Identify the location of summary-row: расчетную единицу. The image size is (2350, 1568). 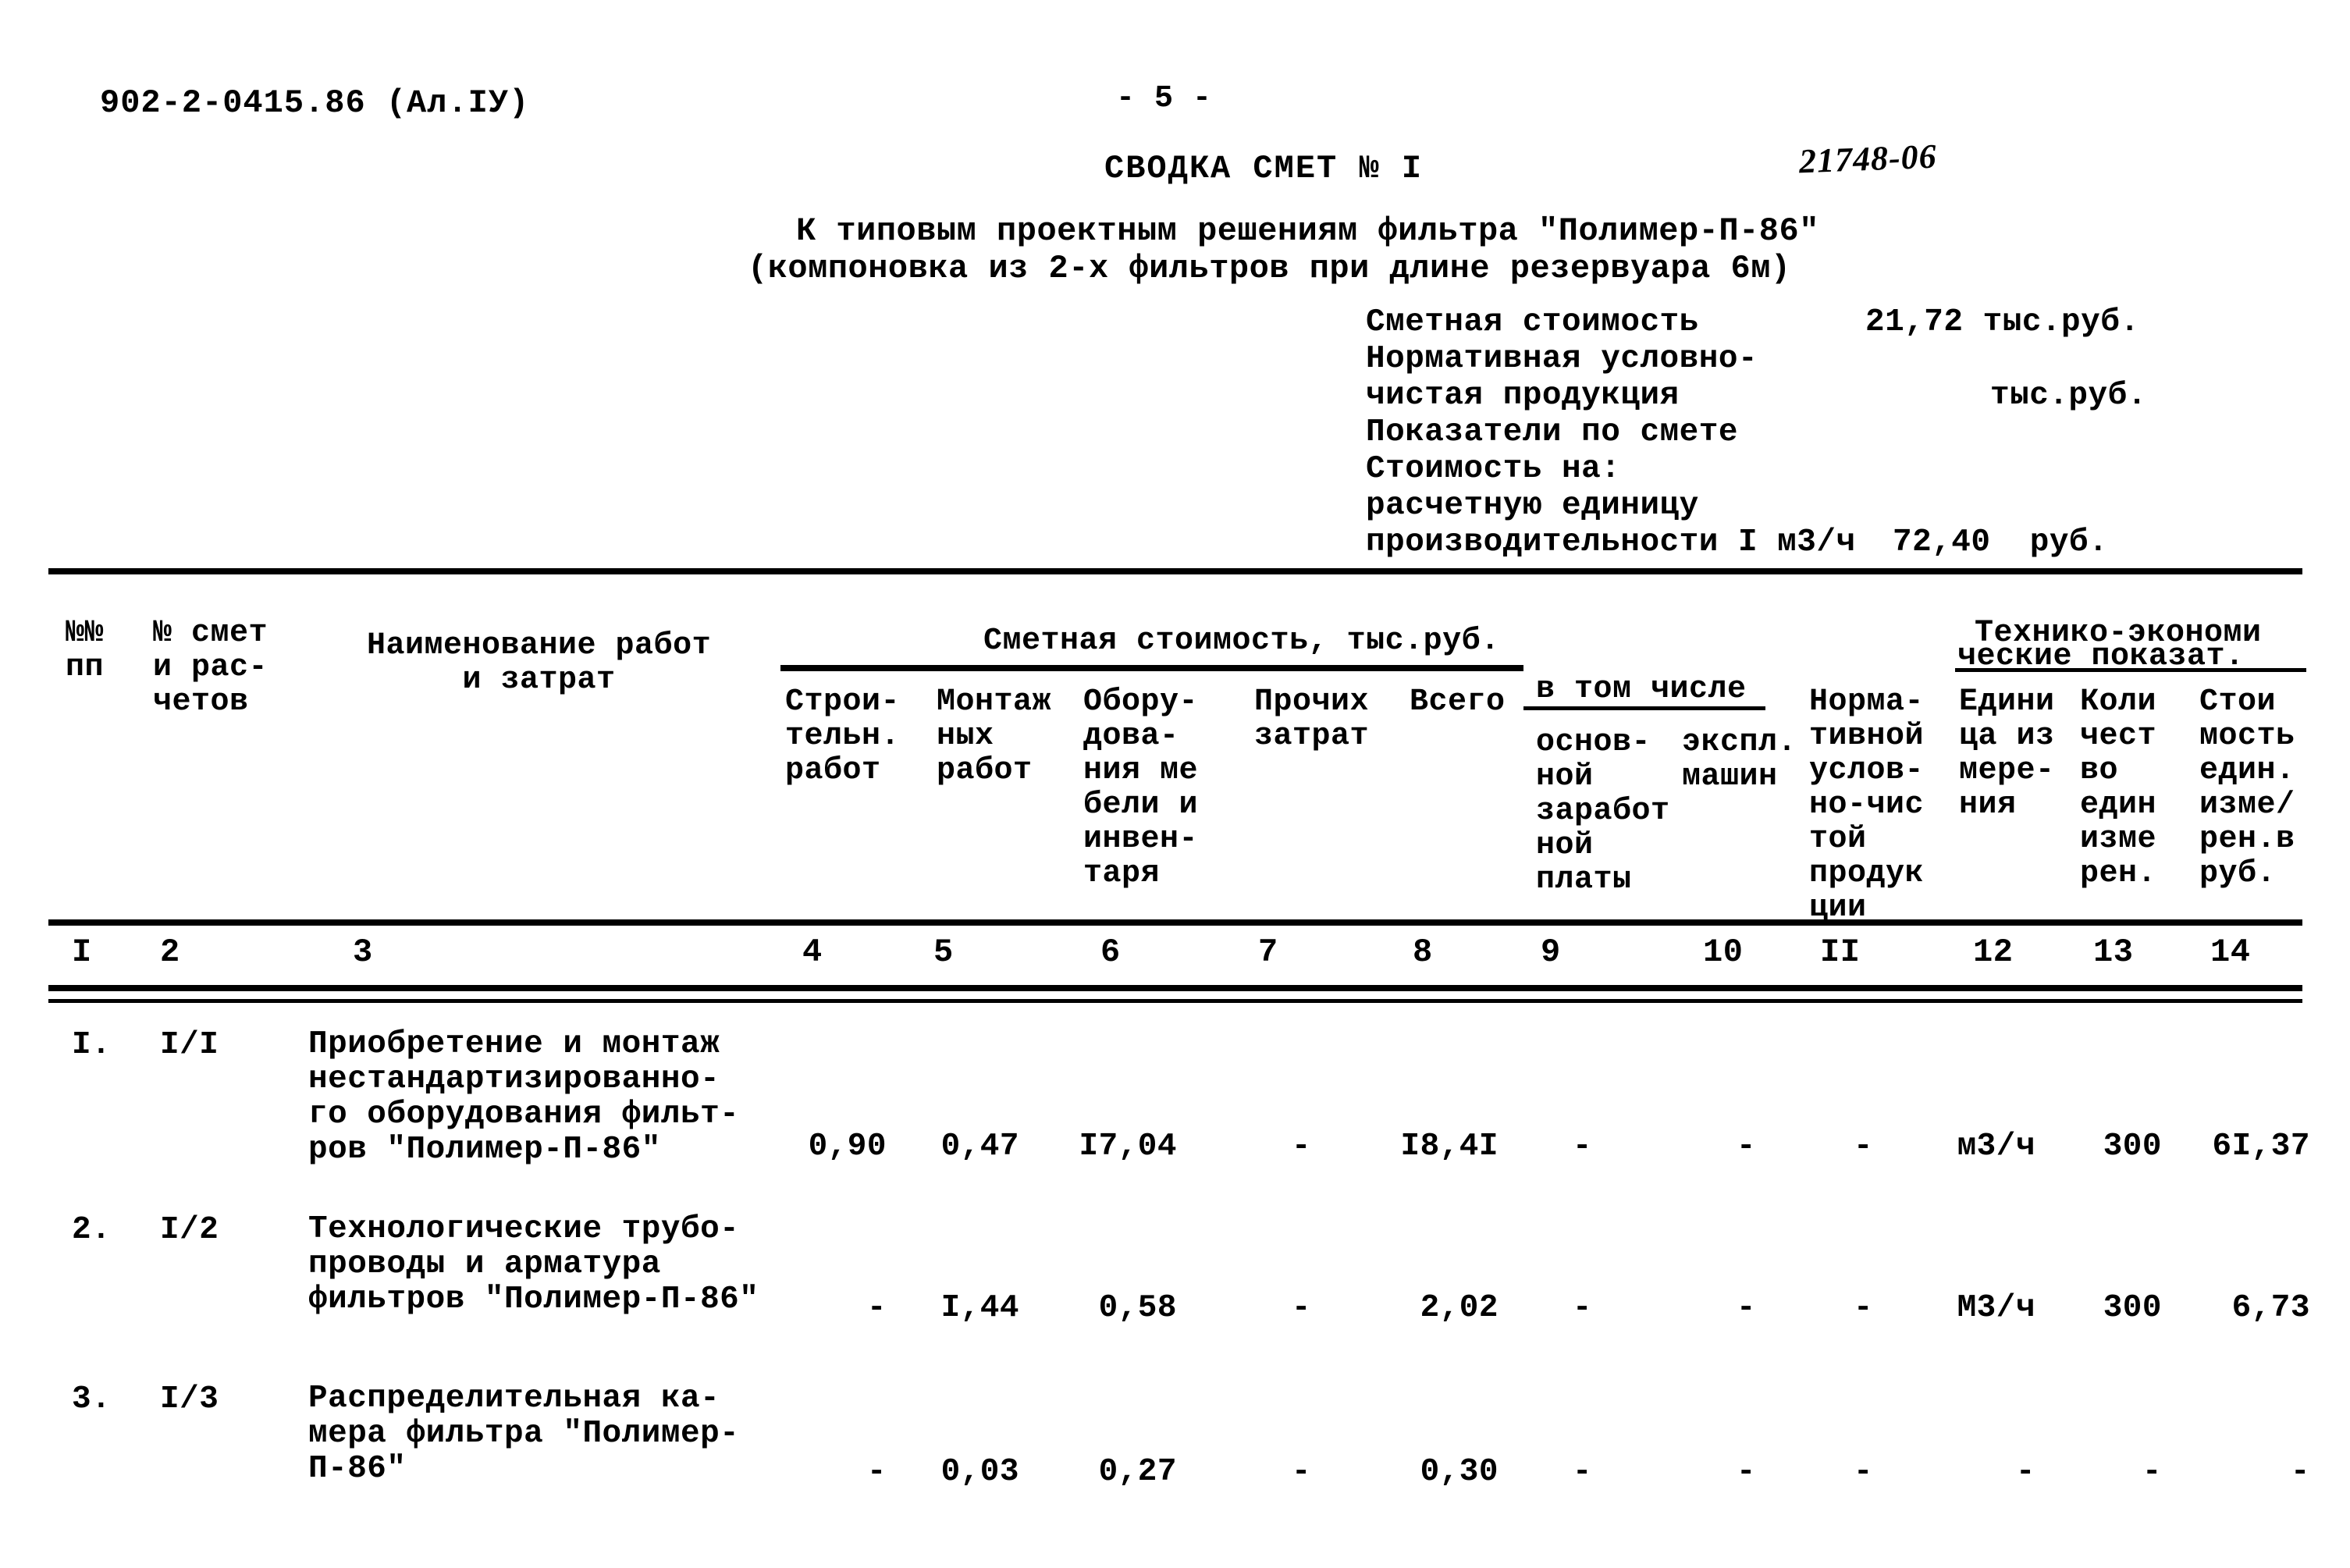
(1834, 506).